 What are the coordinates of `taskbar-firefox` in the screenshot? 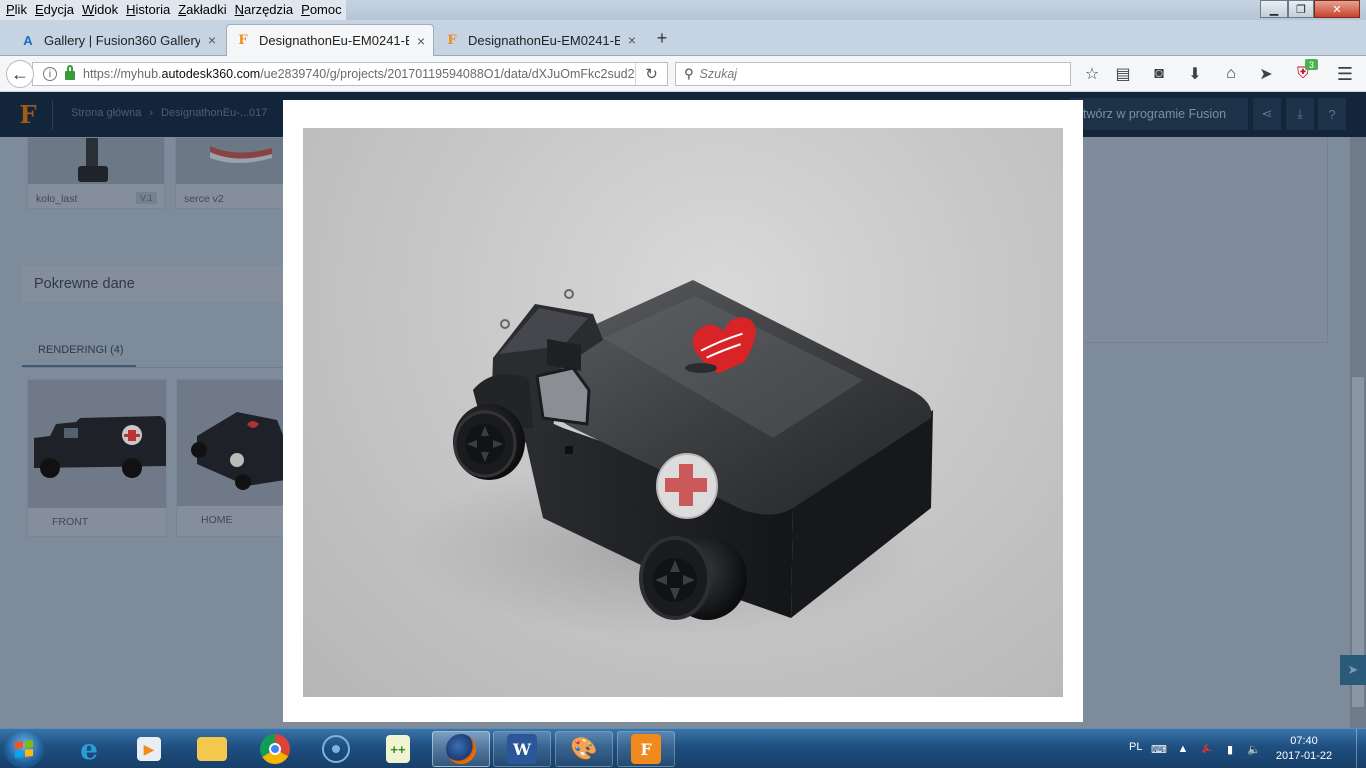 It's located at (461, 749).